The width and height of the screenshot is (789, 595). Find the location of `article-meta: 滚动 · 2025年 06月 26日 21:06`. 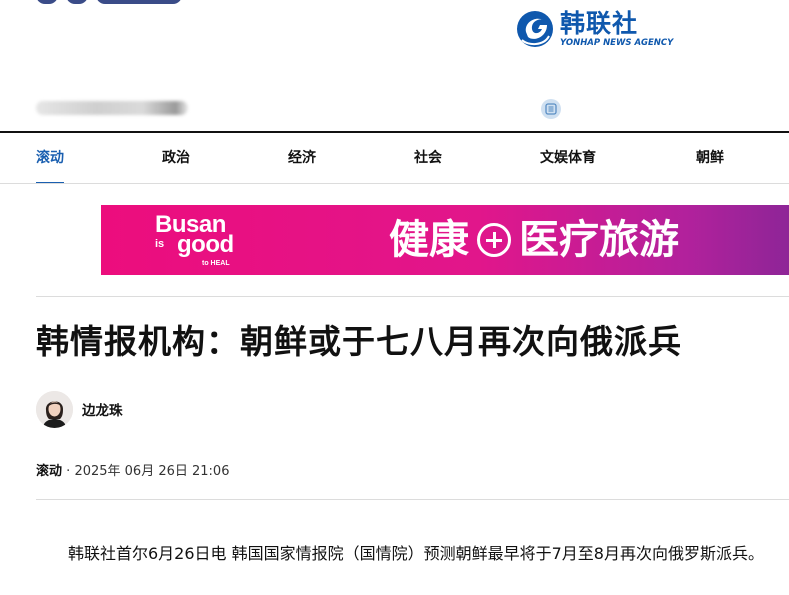

article-meta: 滚动 · 2025年 06月 26日 21:06 is located at coordinates (132, 472).